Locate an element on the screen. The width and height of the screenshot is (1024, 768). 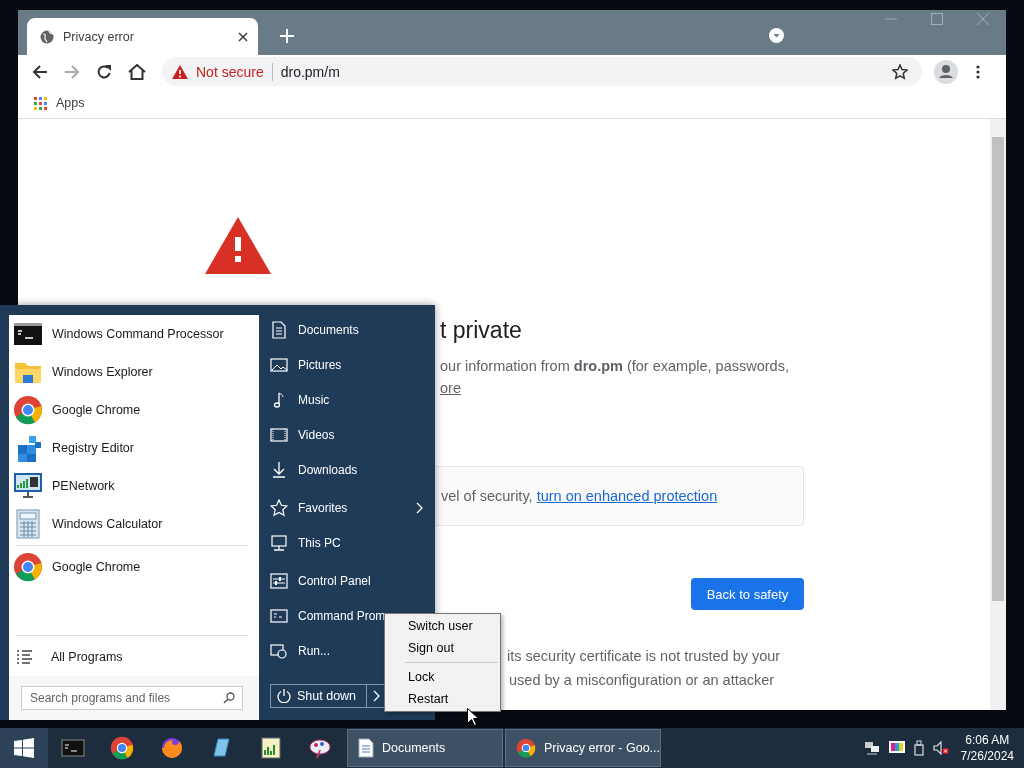
menu-item: Documents is located at coordinates (346, 329).